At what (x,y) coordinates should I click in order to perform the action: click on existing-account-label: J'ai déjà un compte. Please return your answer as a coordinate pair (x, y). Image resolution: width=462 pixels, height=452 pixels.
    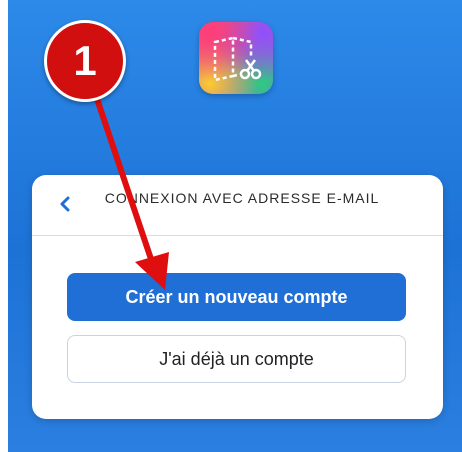
    Looking at the image, I should click on (236, 358).